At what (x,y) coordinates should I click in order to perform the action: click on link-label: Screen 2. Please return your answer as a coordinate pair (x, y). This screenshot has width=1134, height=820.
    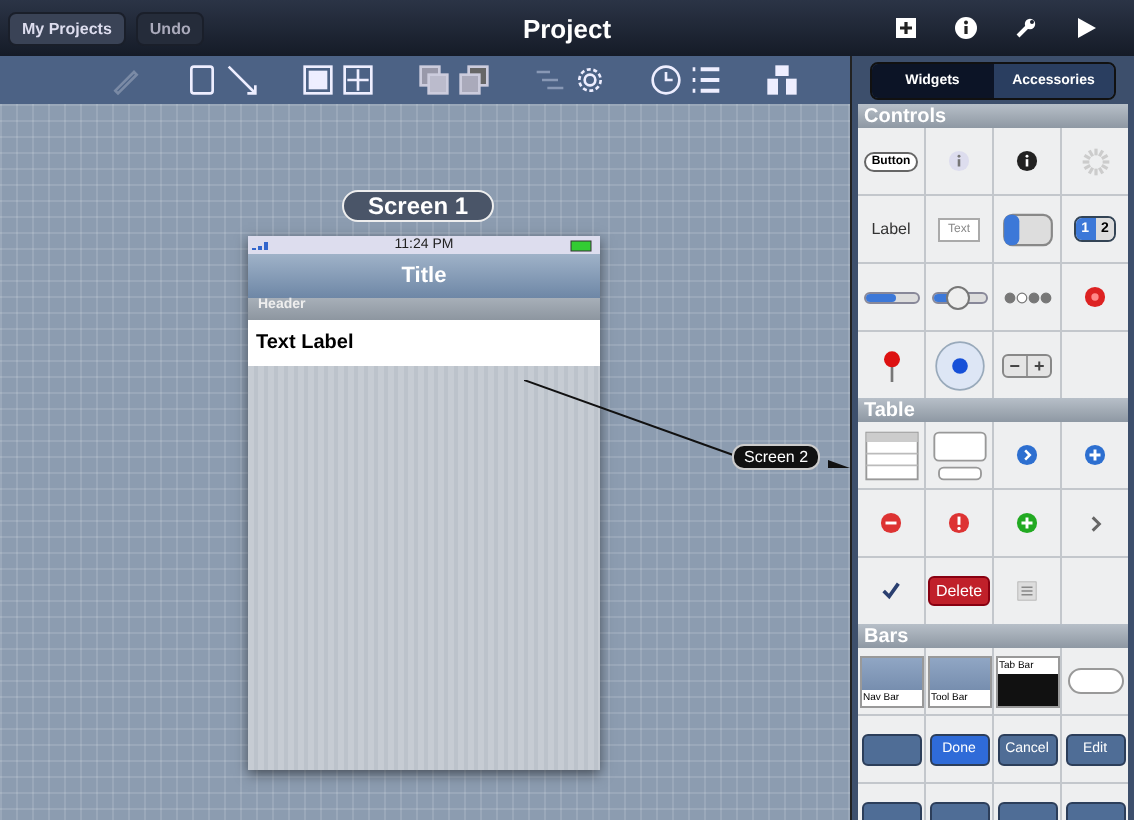
    Looking at the image, I should click on (776, 457).